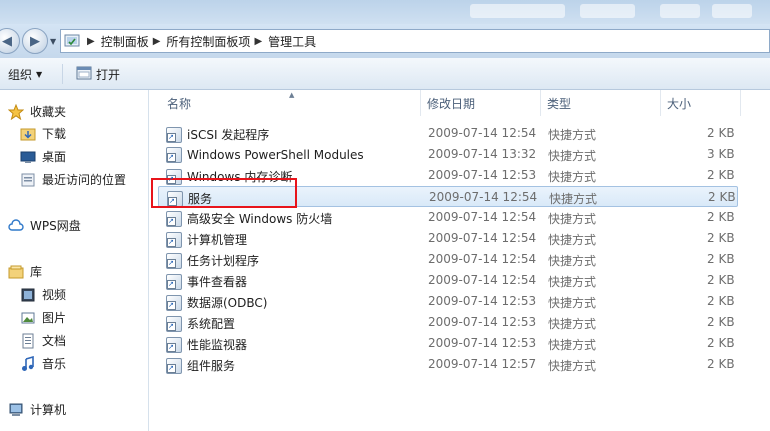  I want to click on nav-favorites-label: 收藏夹, so click(48, 112).